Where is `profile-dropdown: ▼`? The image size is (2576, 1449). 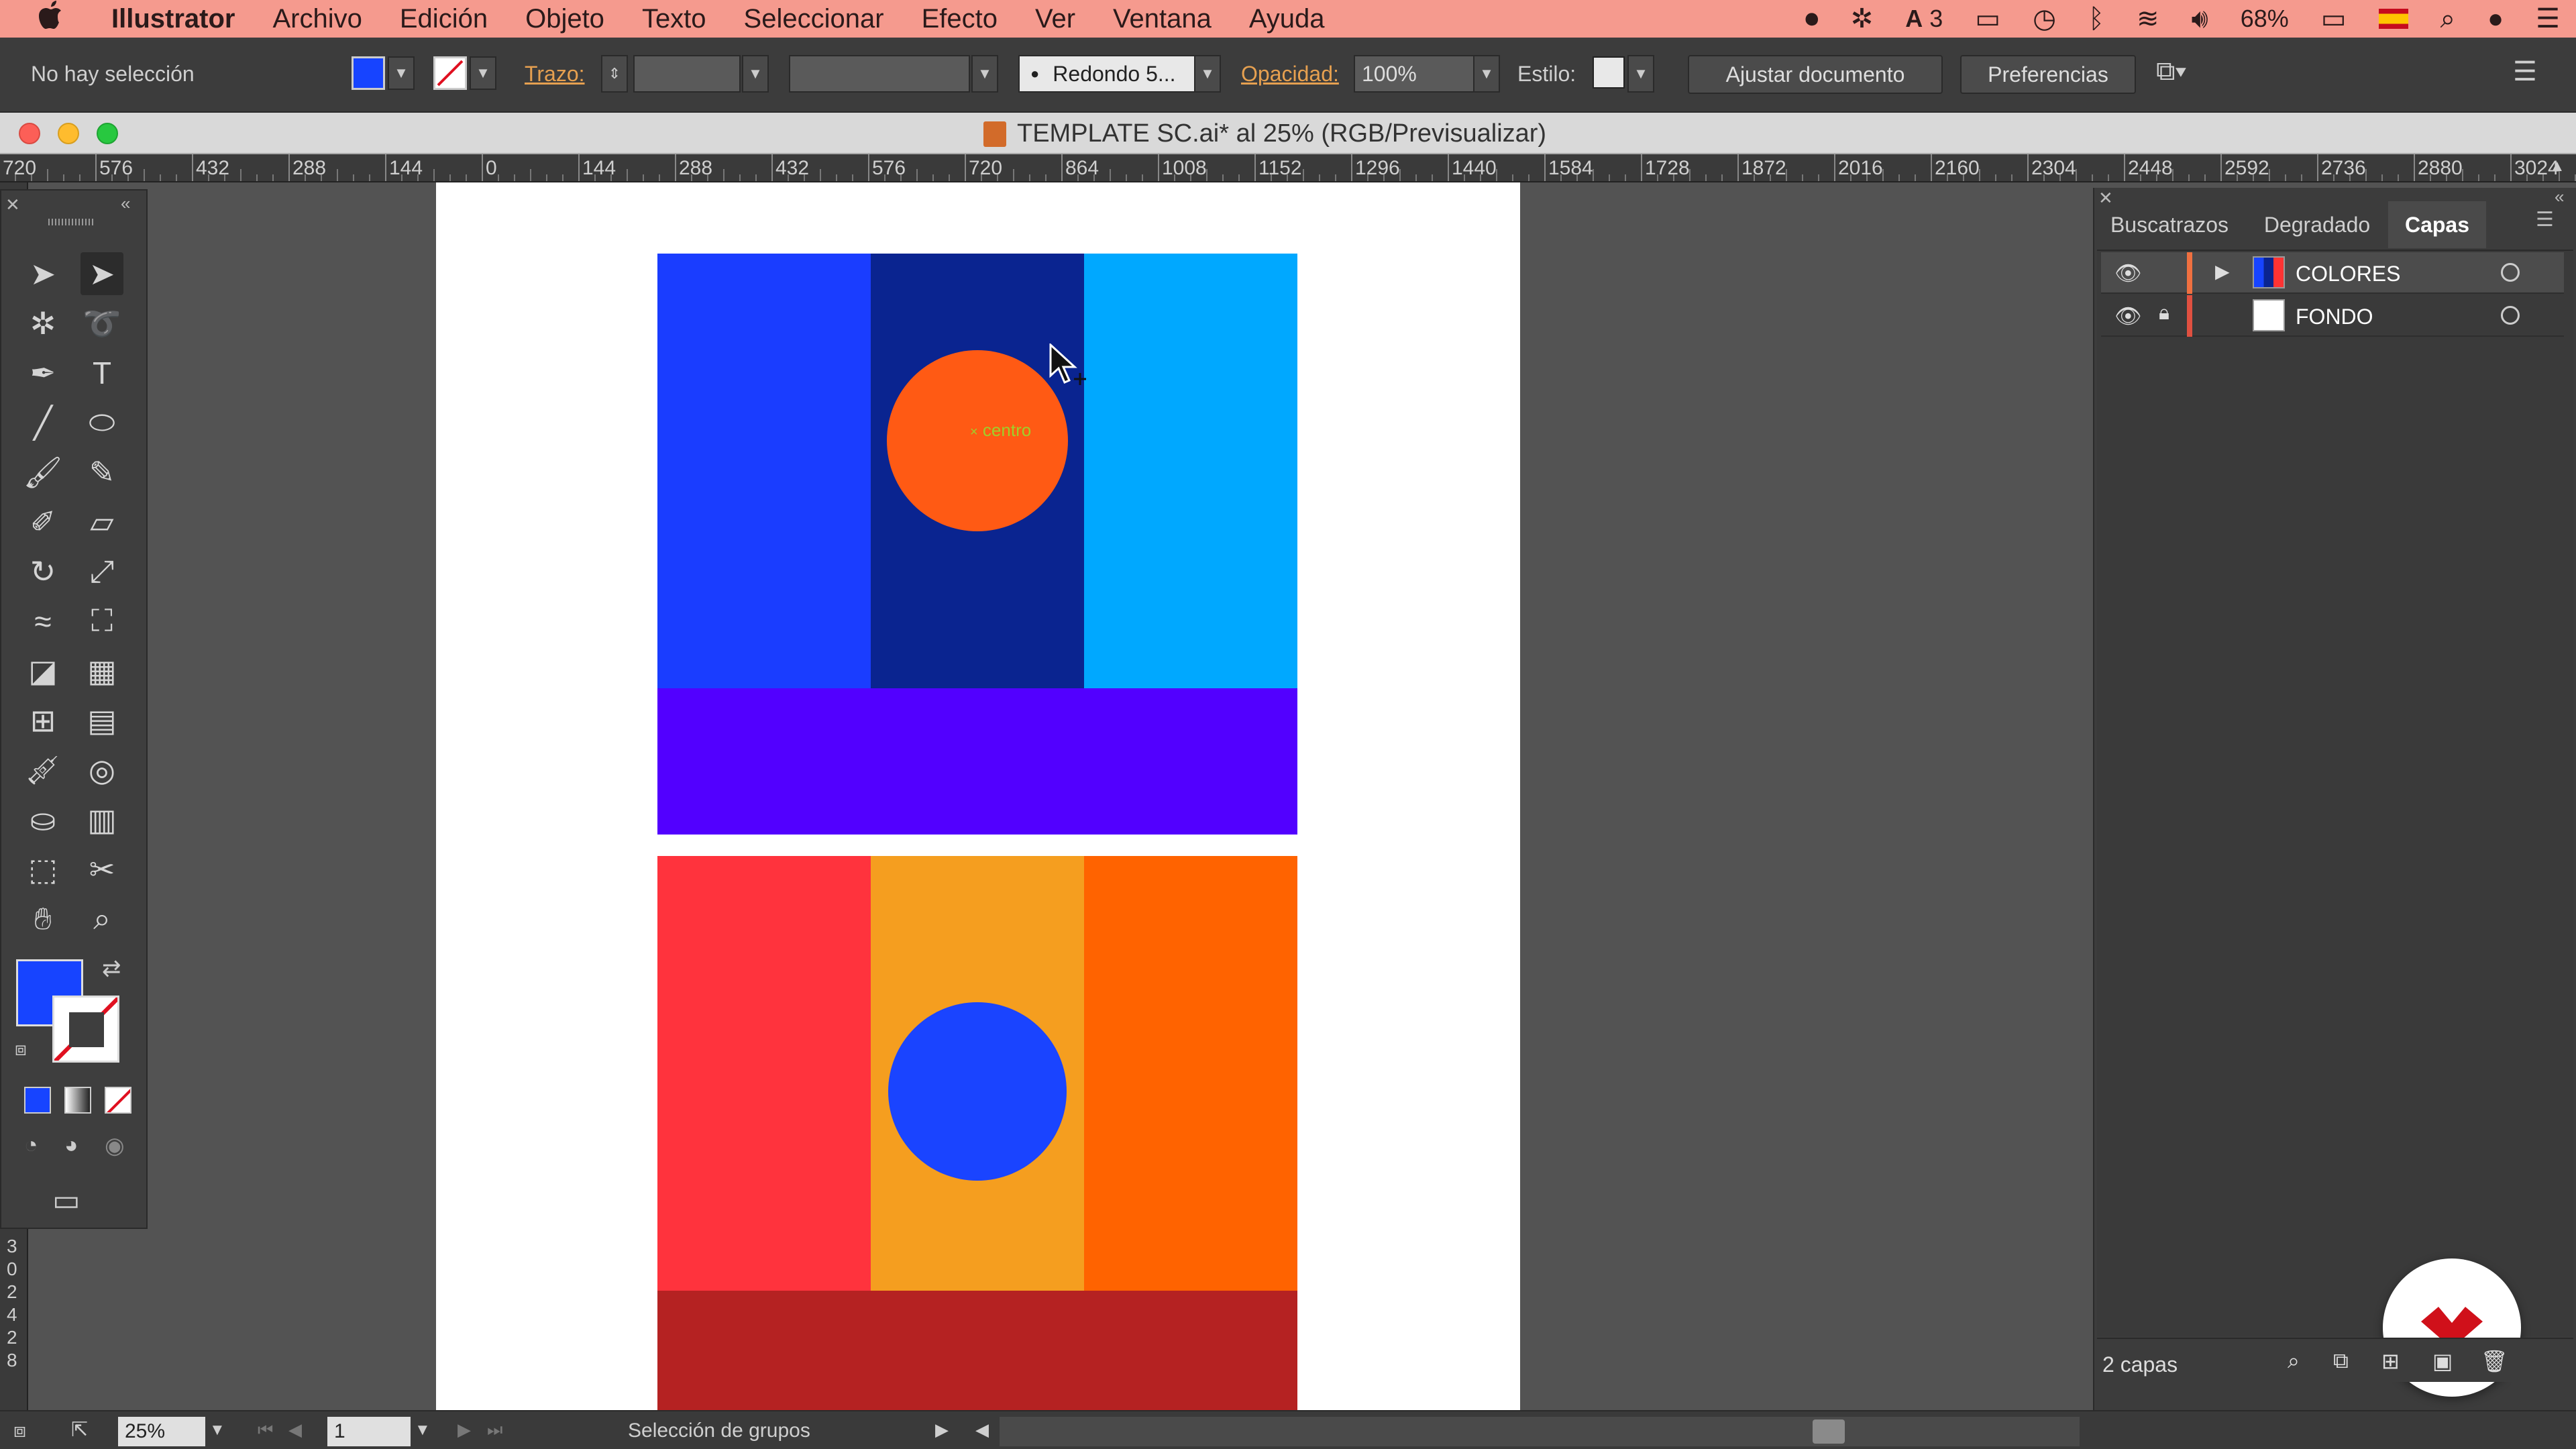 profile-dropdown: ▼ is located at coordinates (984, 74).